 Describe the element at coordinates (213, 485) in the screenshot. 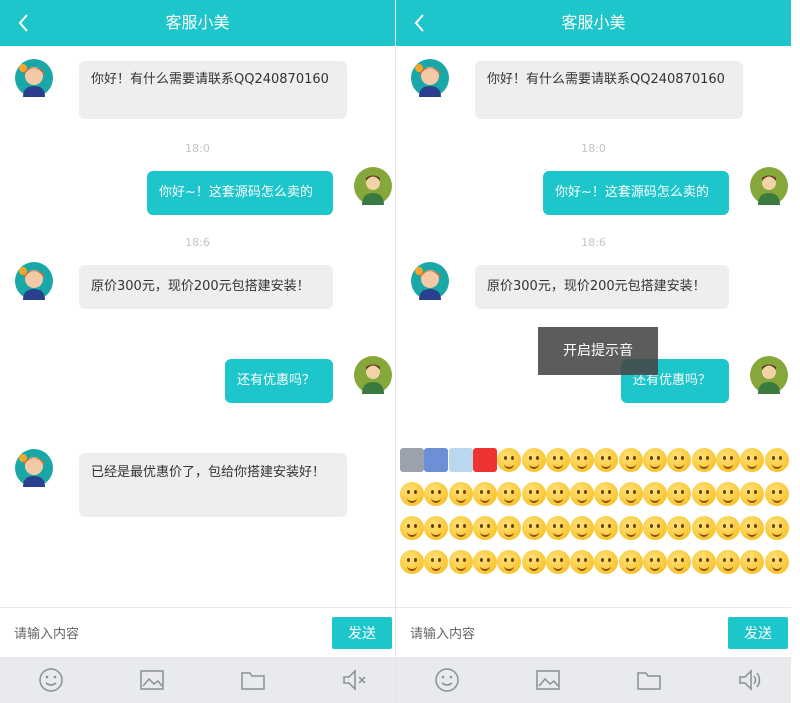

I see `message-bubble-incoming: 已经是最优惠价了，包给你搭建安装好！` at that location.